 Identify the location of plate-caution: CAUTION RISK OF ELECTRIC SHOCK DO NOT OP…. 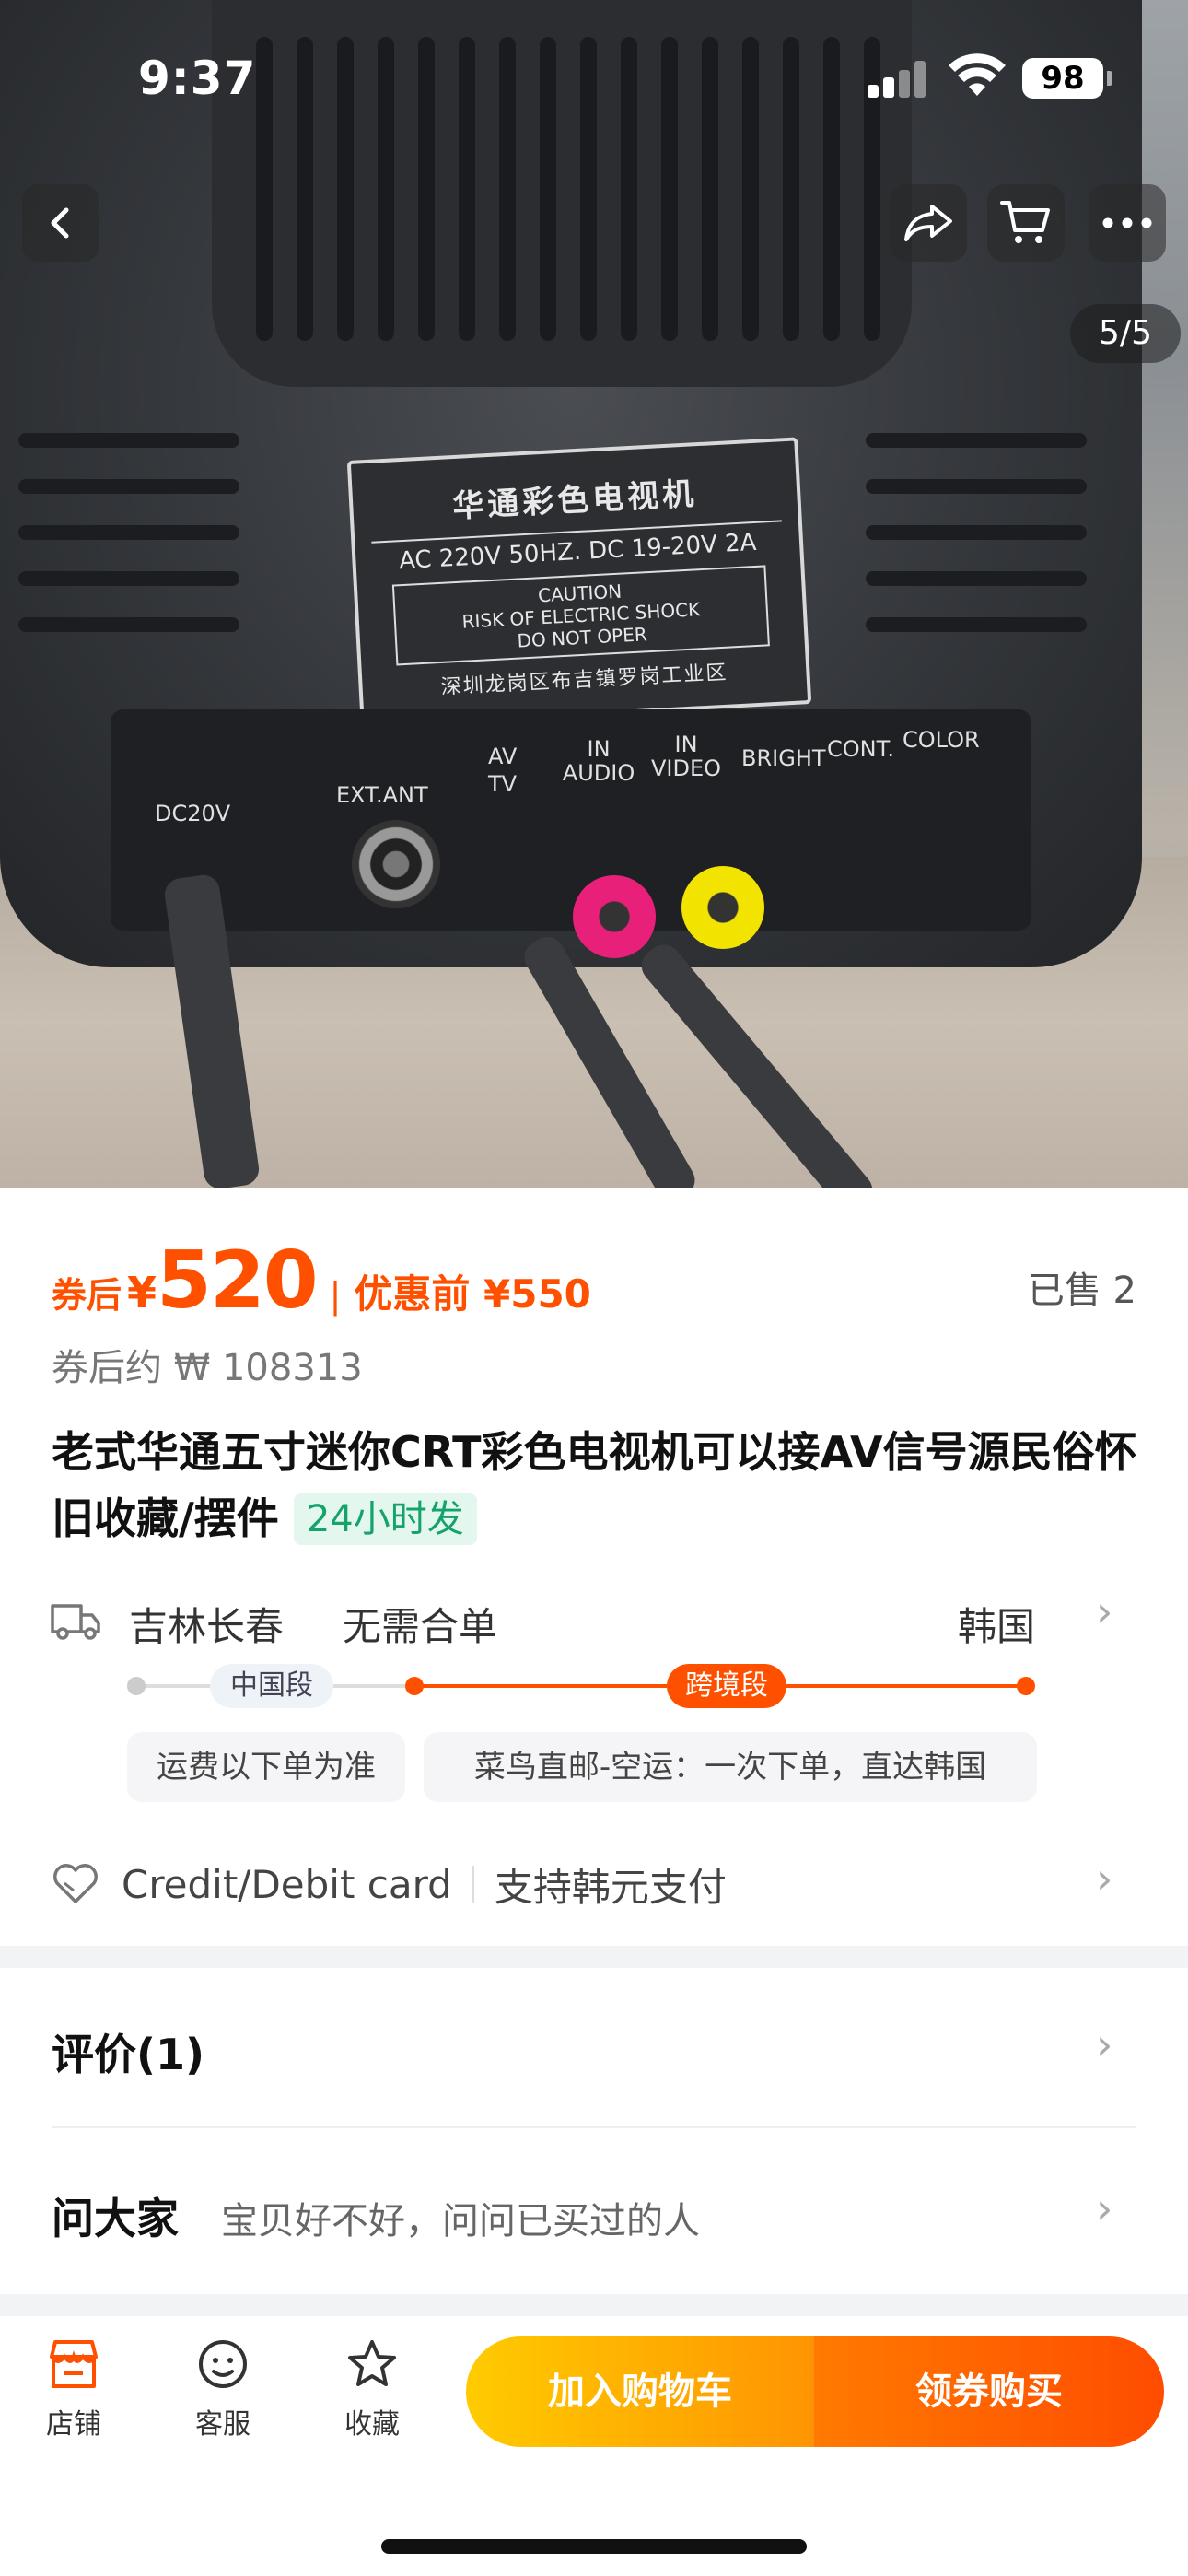
(580, 615).